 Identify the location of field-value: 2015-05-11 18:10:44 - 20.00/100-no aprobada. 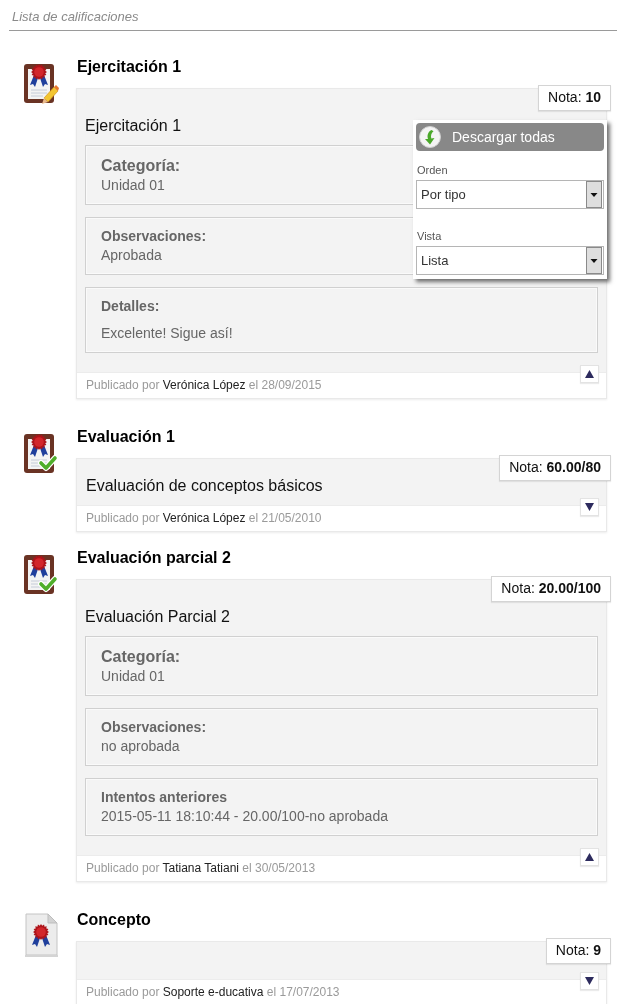
(244, 816).